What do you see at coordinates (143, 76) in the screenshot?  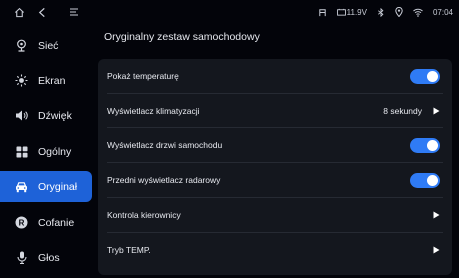 I see `setting-label: Pokaż temperaturę` at bounding box center [143, 76].